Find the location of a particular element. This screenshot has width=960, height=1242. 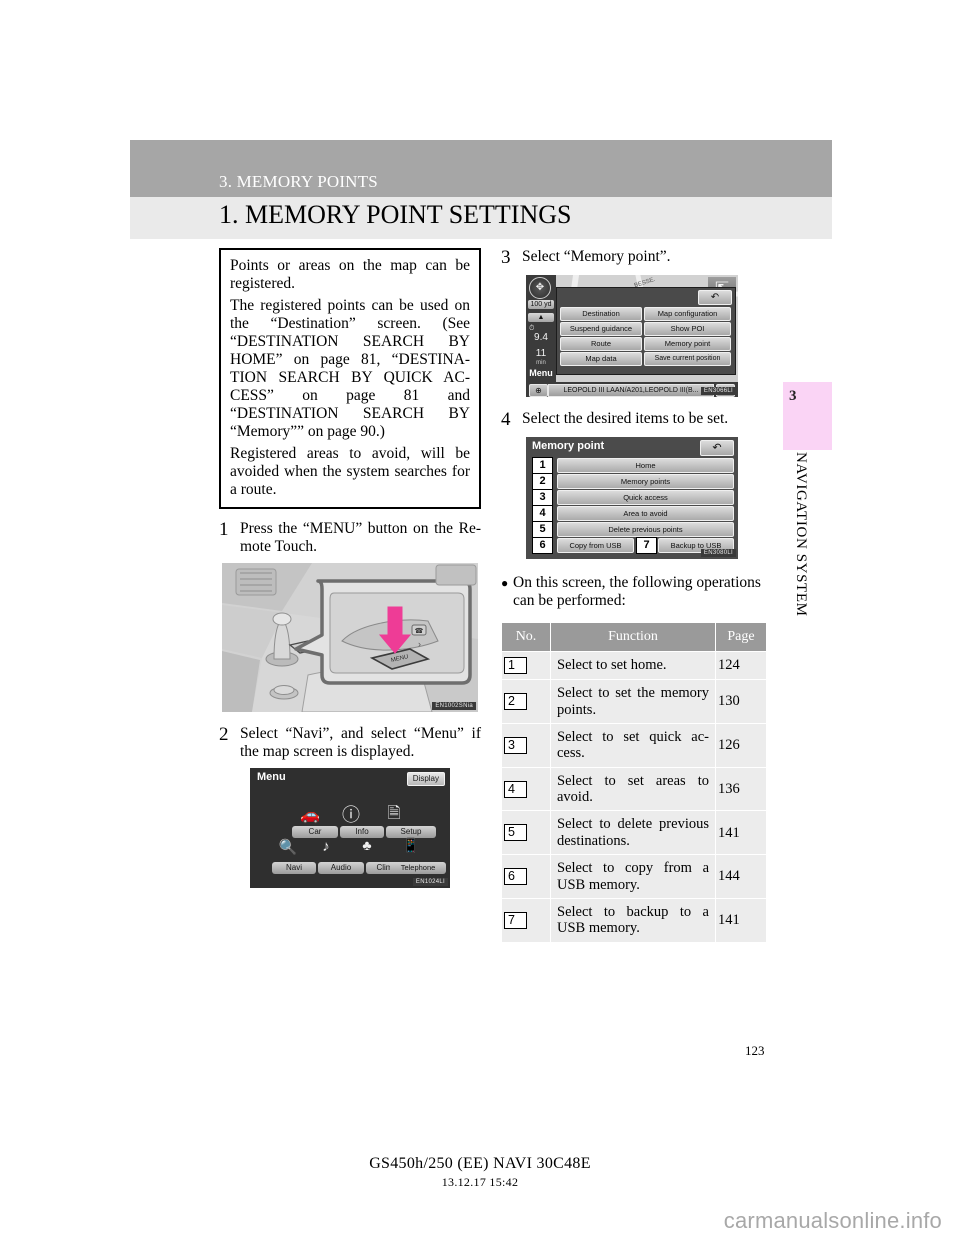

step-3: 3 Select “Memory point”. is located at coordinates (634, 258).